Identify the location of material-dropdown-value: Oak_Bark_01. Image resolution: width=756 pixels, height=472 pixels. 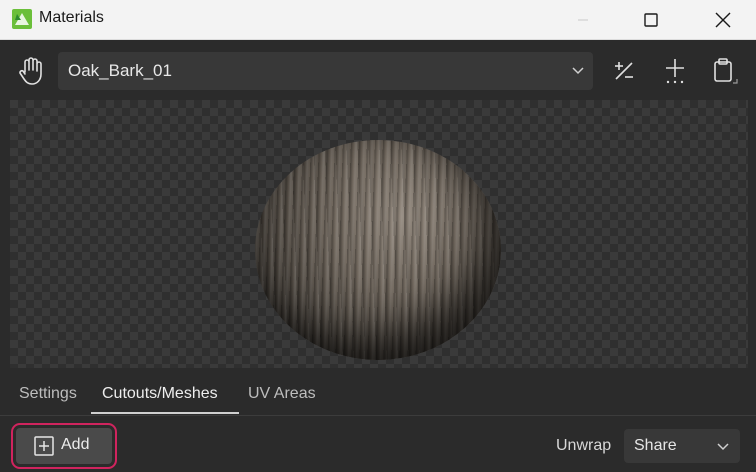
(120, 70).